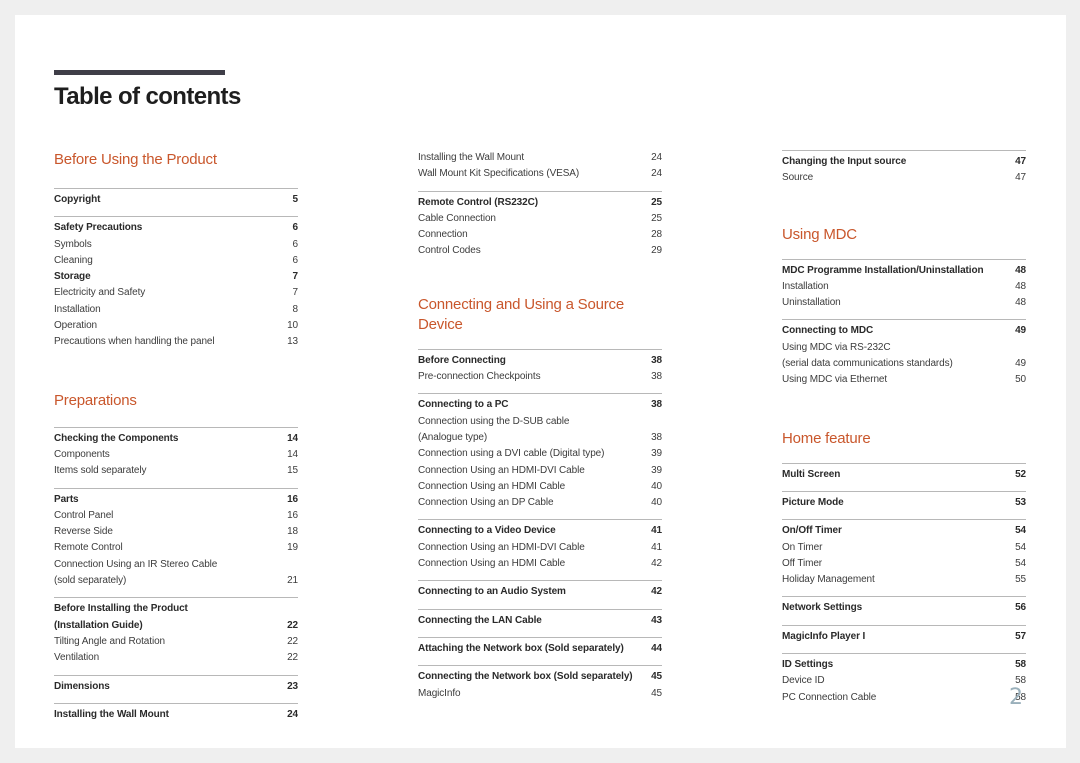 The height and width of the screenshot is (763, 1080). What do you see at coordinates (904, 235) in the screenshot?
I see `section-heading-using-mdc: Using MDC` at bounding box center [904, 235].